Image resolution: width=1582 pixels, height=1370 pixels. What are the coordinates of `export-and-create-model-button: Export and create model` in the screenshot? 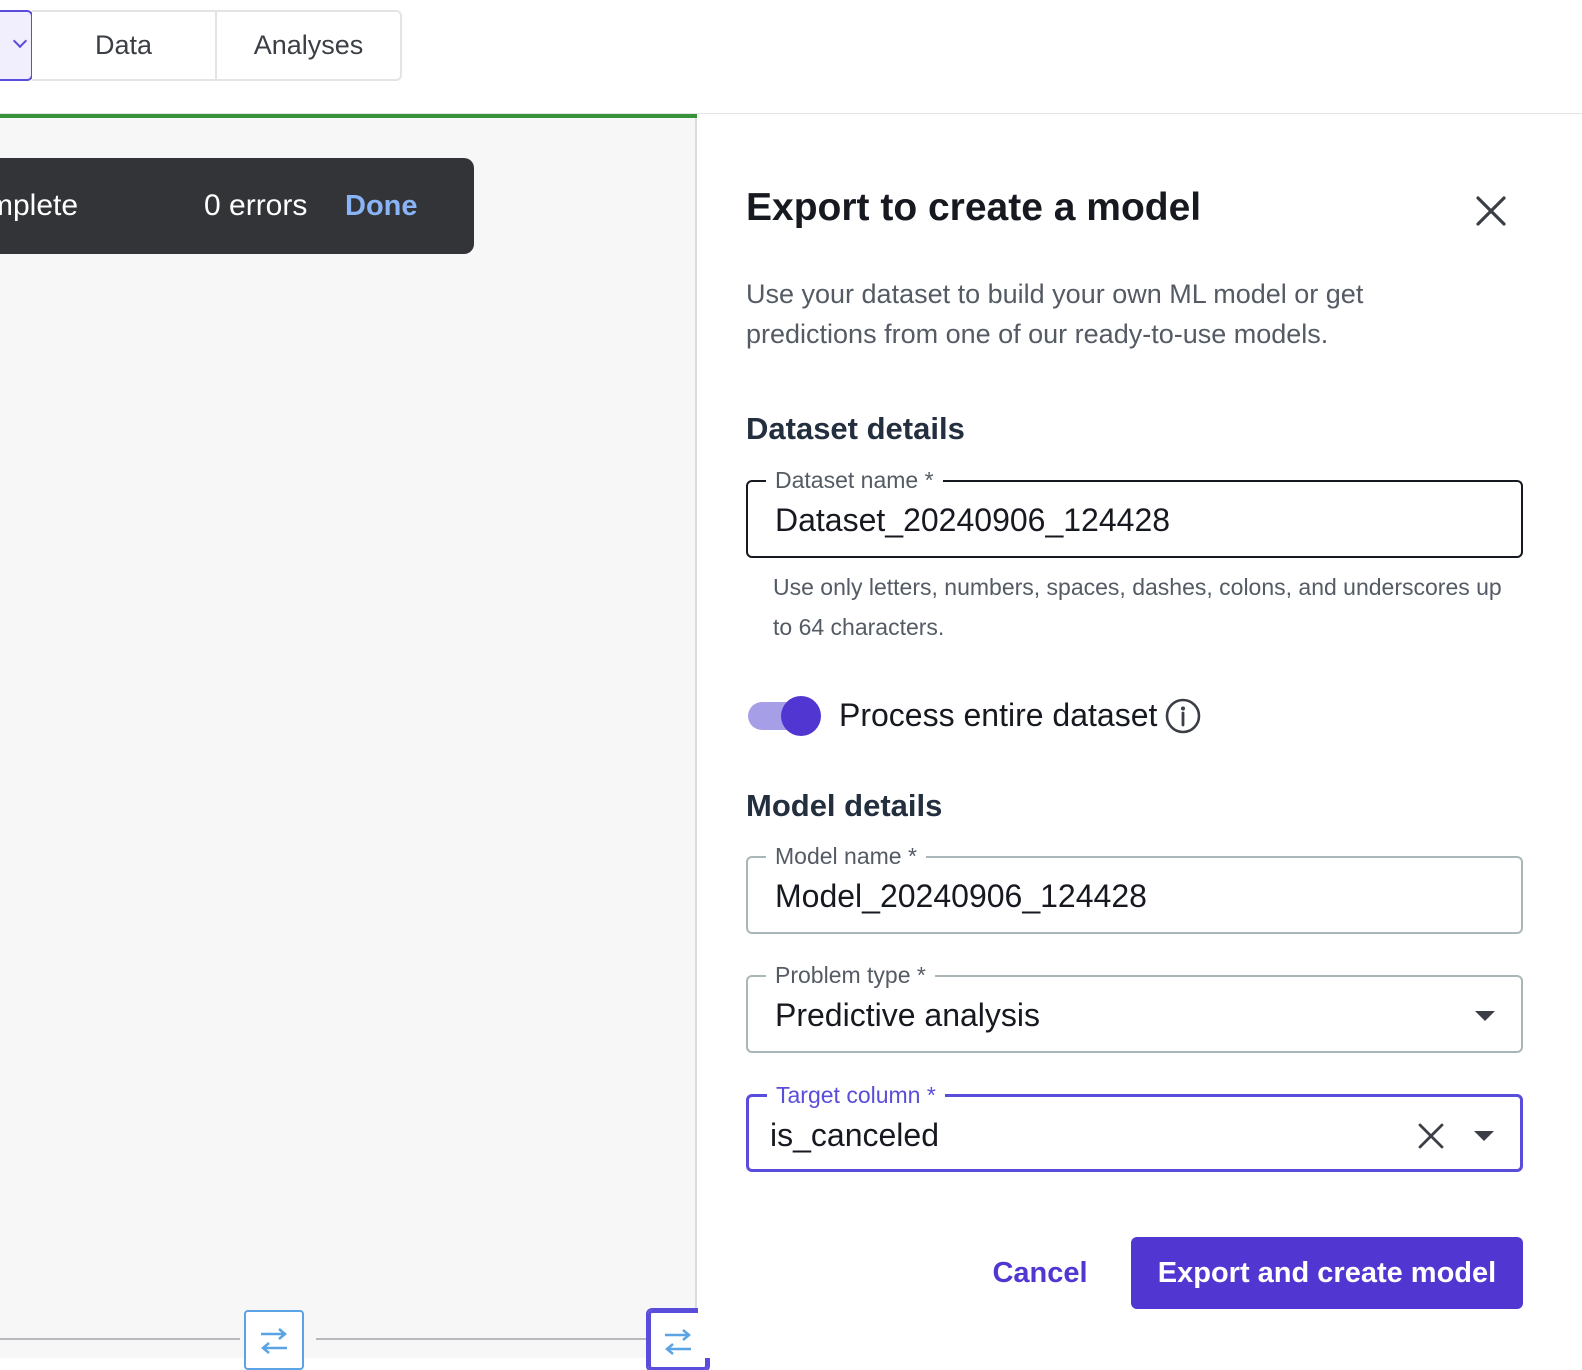 It's located at (1327, 1273).